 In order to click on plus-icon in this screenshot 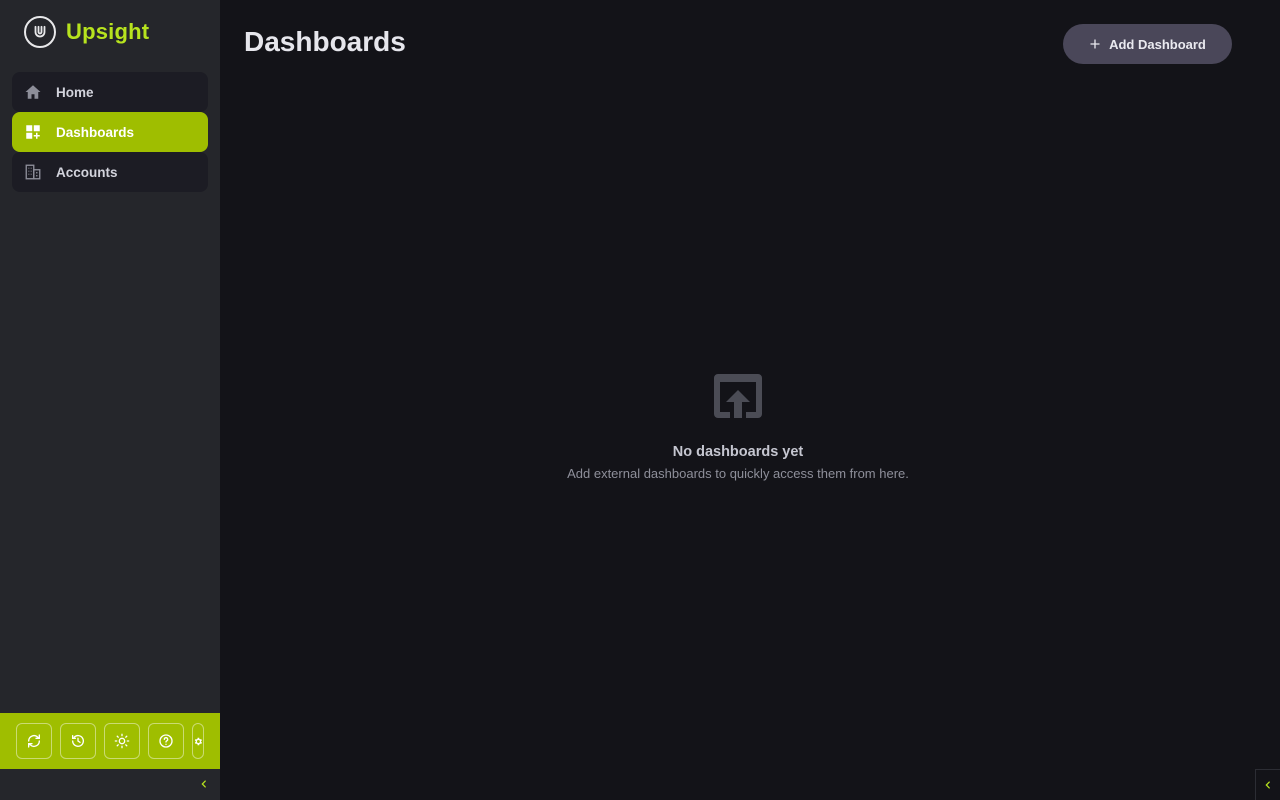, I will do `click(1095, 44)`.